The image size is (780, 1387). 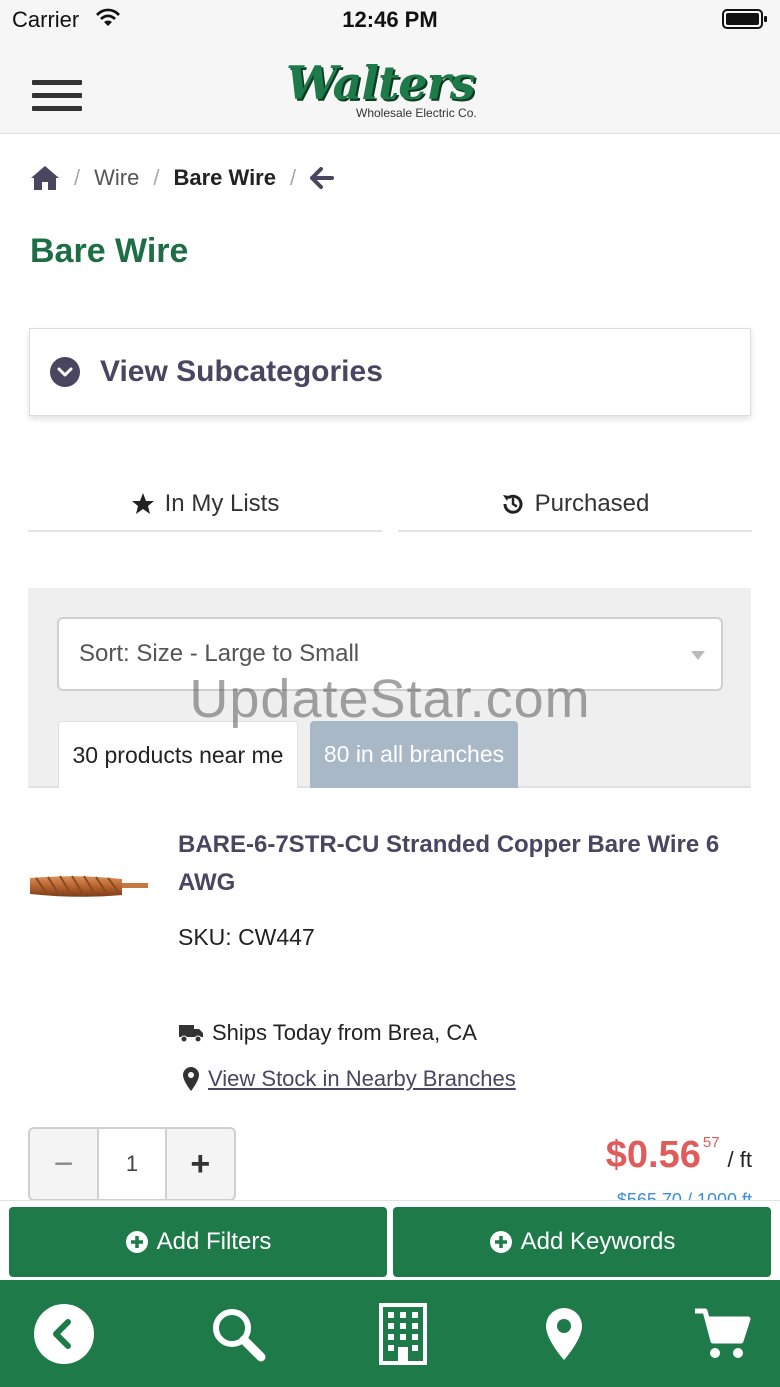 What do you see at coordinates (200, 1164) in the screenshot?
I see `increase-quantity-button: +` at bounding box center [200, 1164].